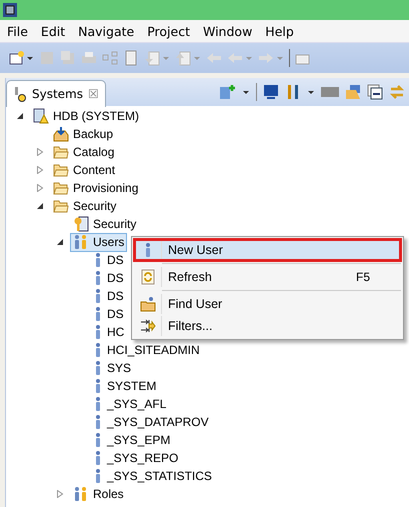 Image resolution: width=409 pixels, height=507 pixels. I want to click on tree-item: _SYS_STATISTICS, so click(152, 476).